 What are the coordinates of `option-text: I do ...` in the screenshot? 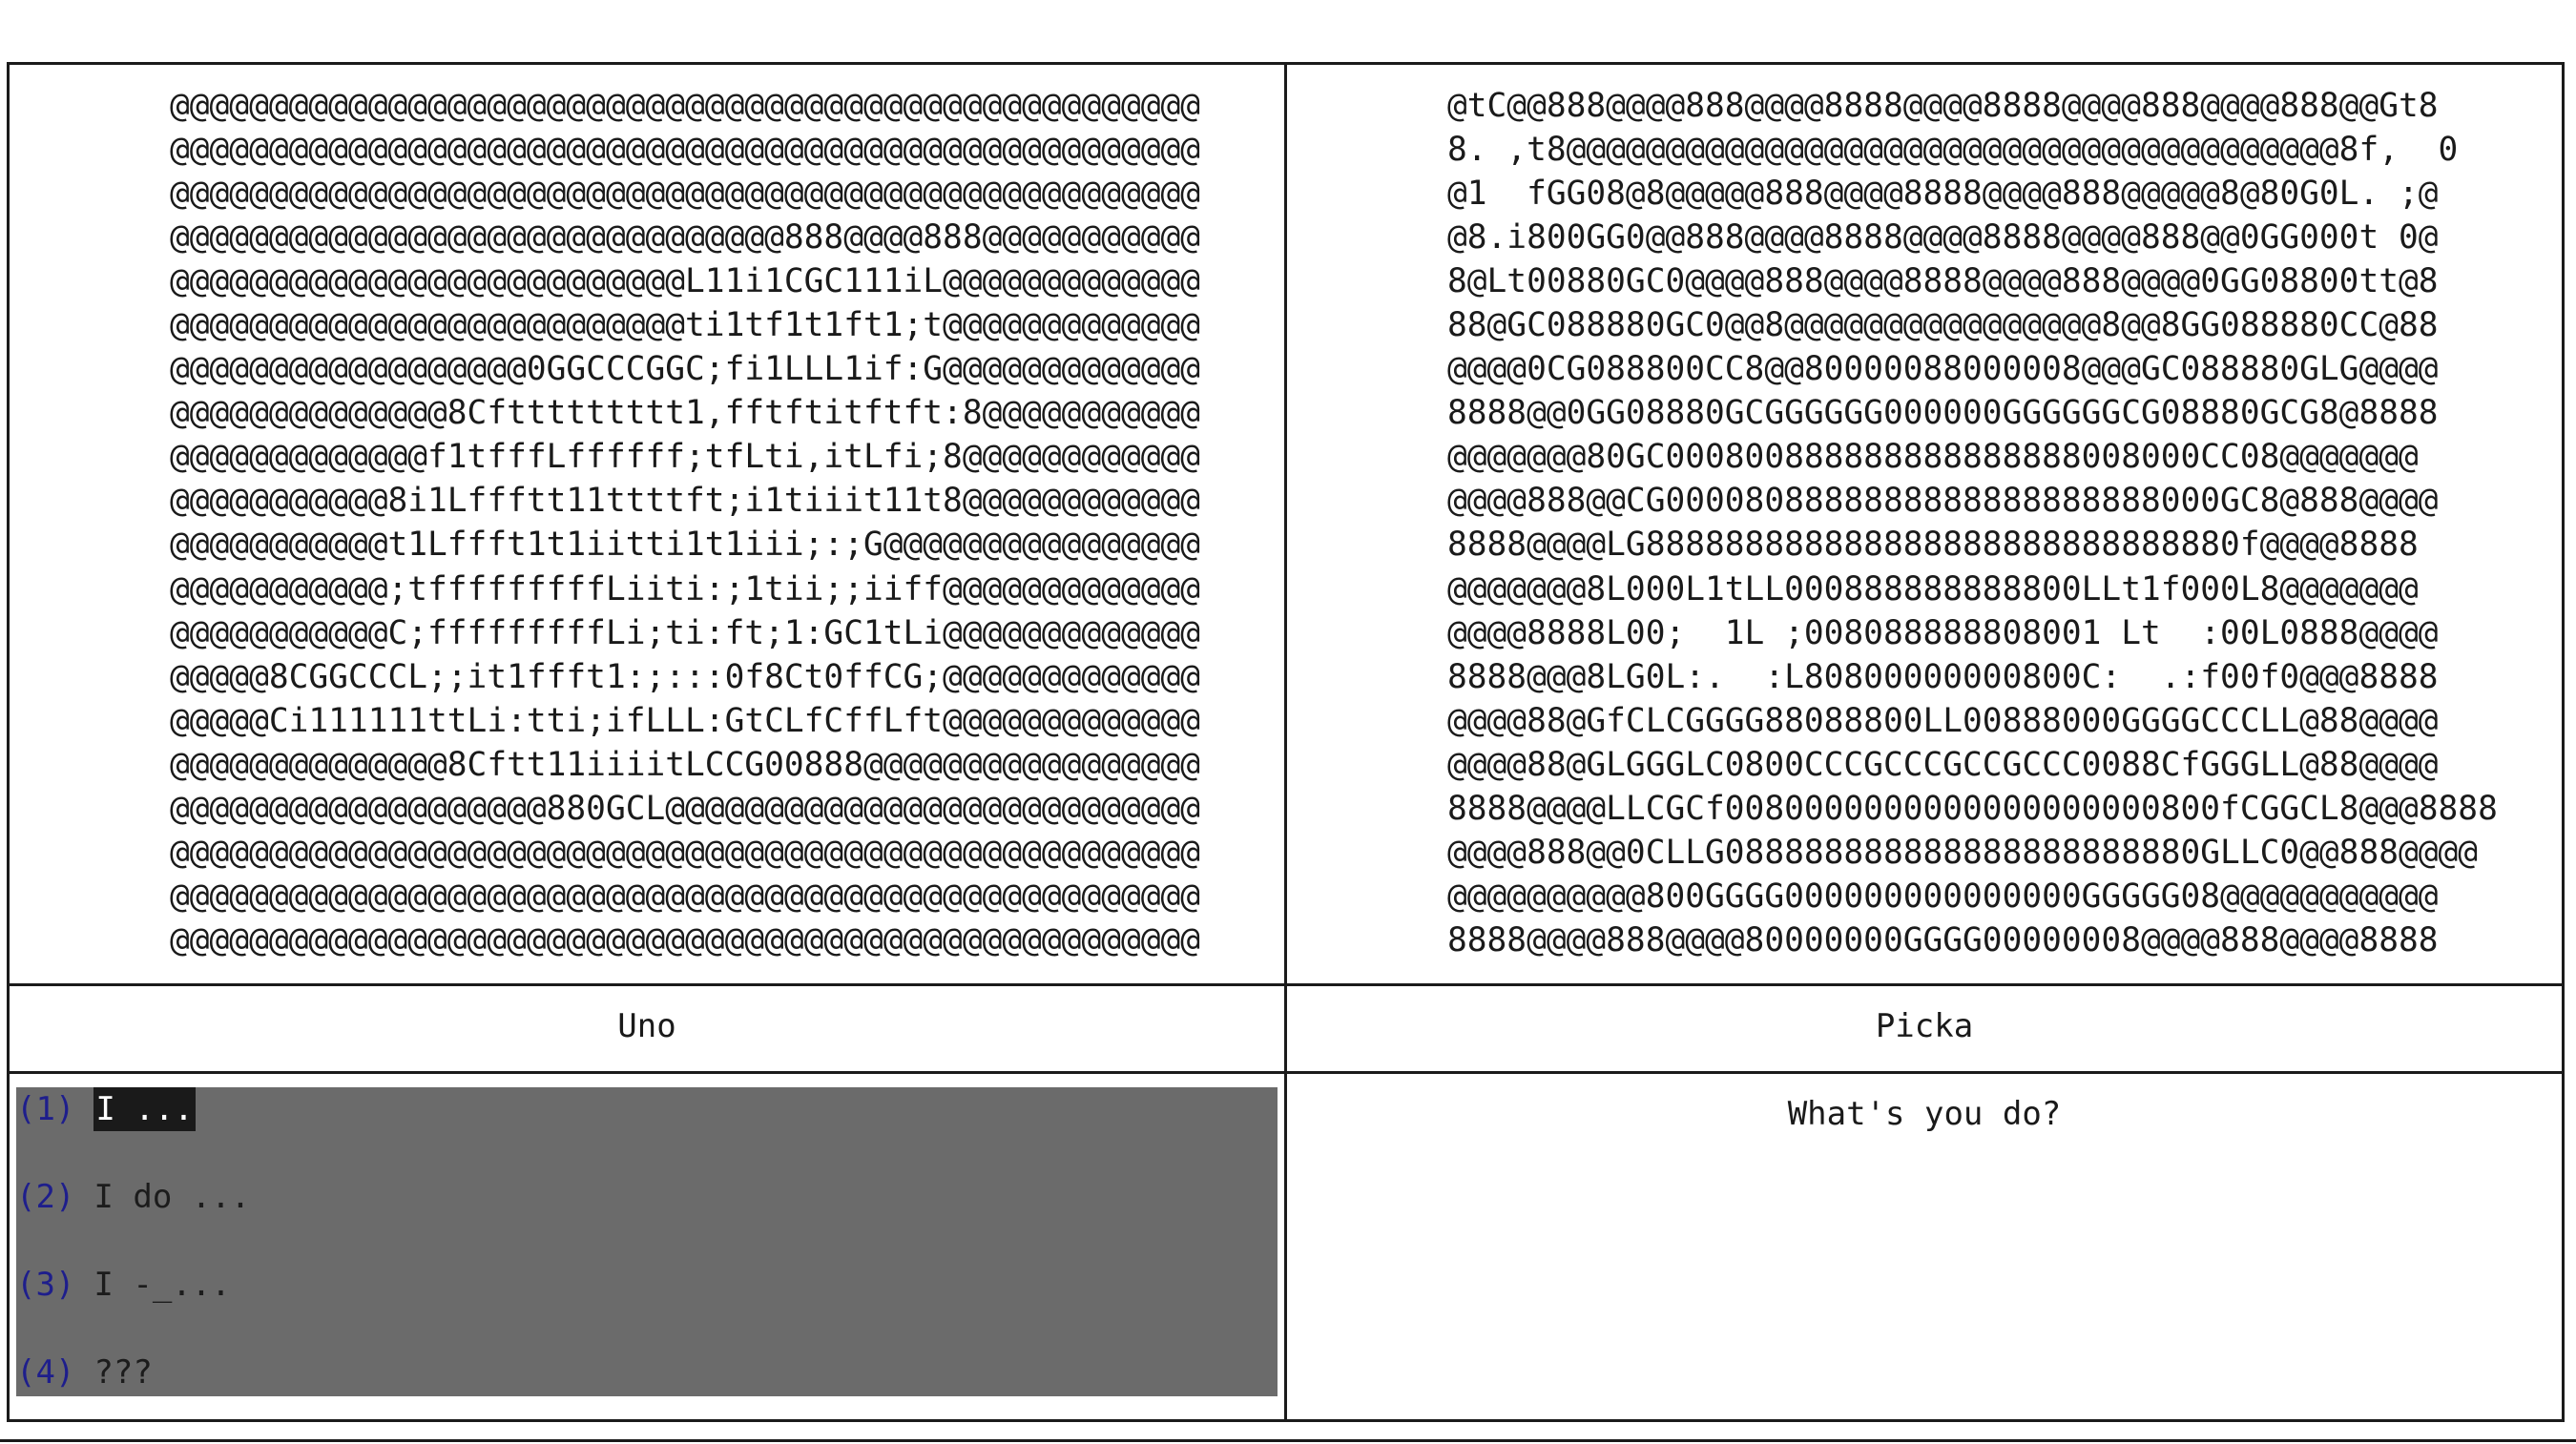 It's located at (172, 1197).